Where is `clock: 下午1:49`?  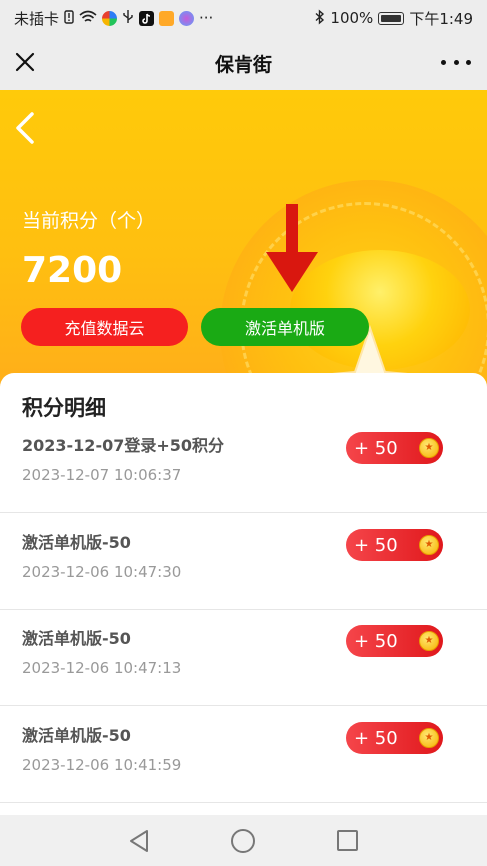 clock: 下午1:49 is located at coordinates (441, 18).